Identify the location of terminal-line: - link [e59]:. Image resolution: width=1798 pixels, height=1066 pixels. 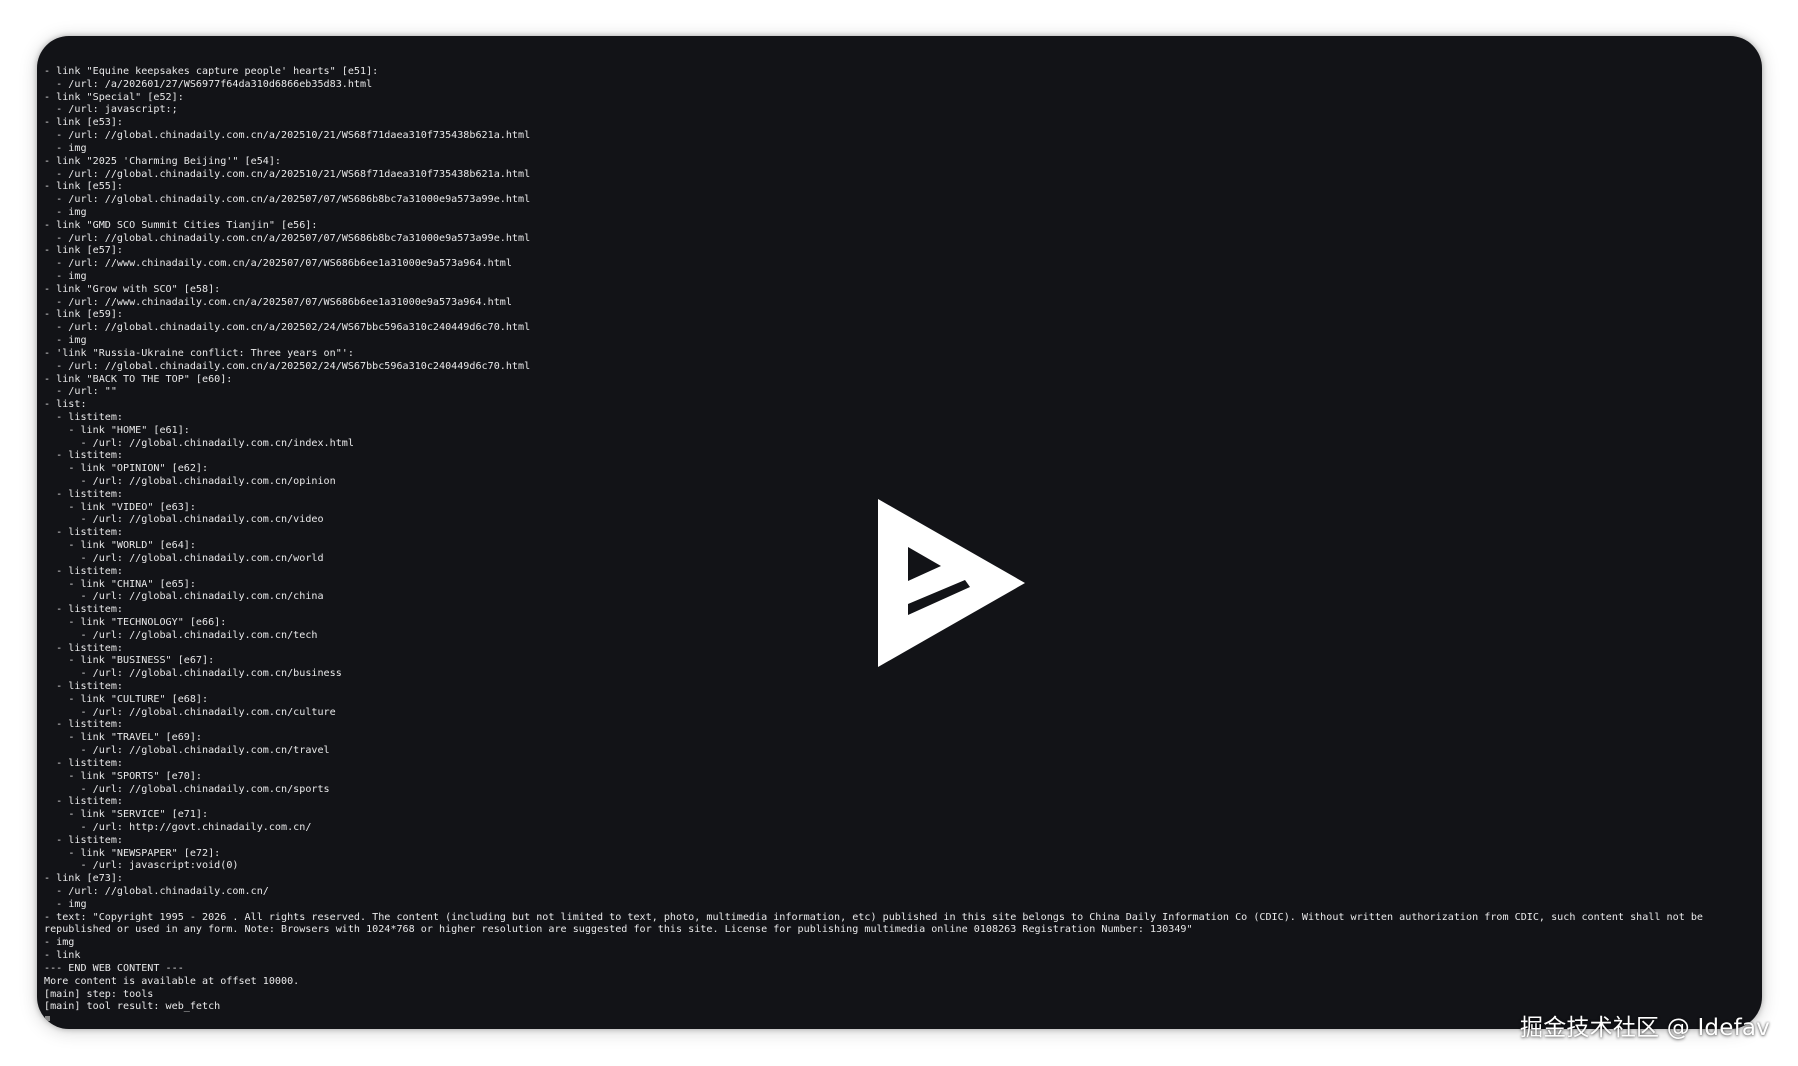
(84, 315).